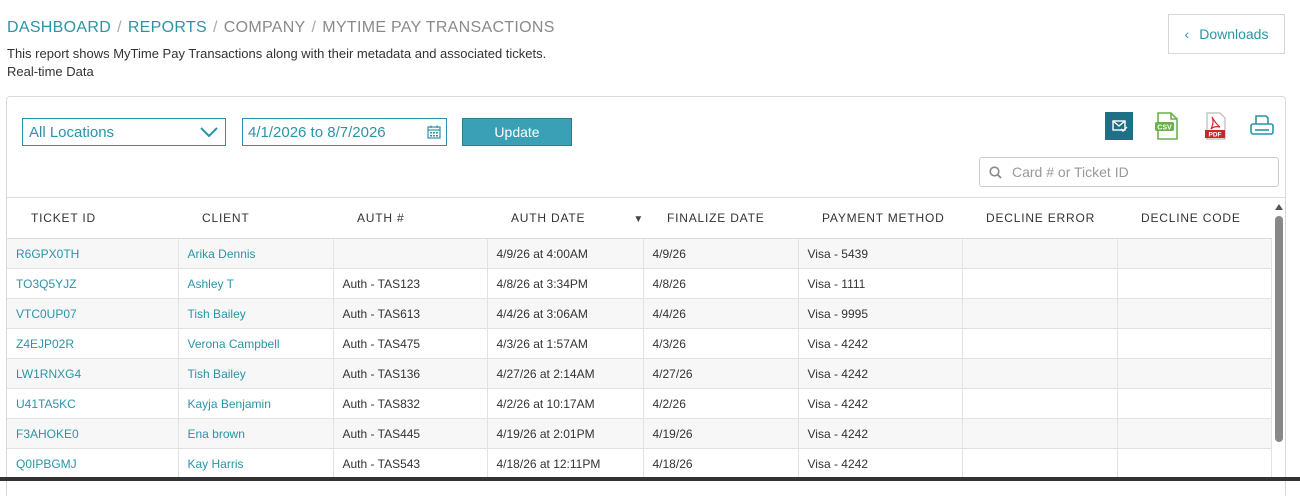 This screenshot has height=498, width=1300. Describe the element at coordinates (1137, 172) in the screenshot. I see `search-input` at that location.